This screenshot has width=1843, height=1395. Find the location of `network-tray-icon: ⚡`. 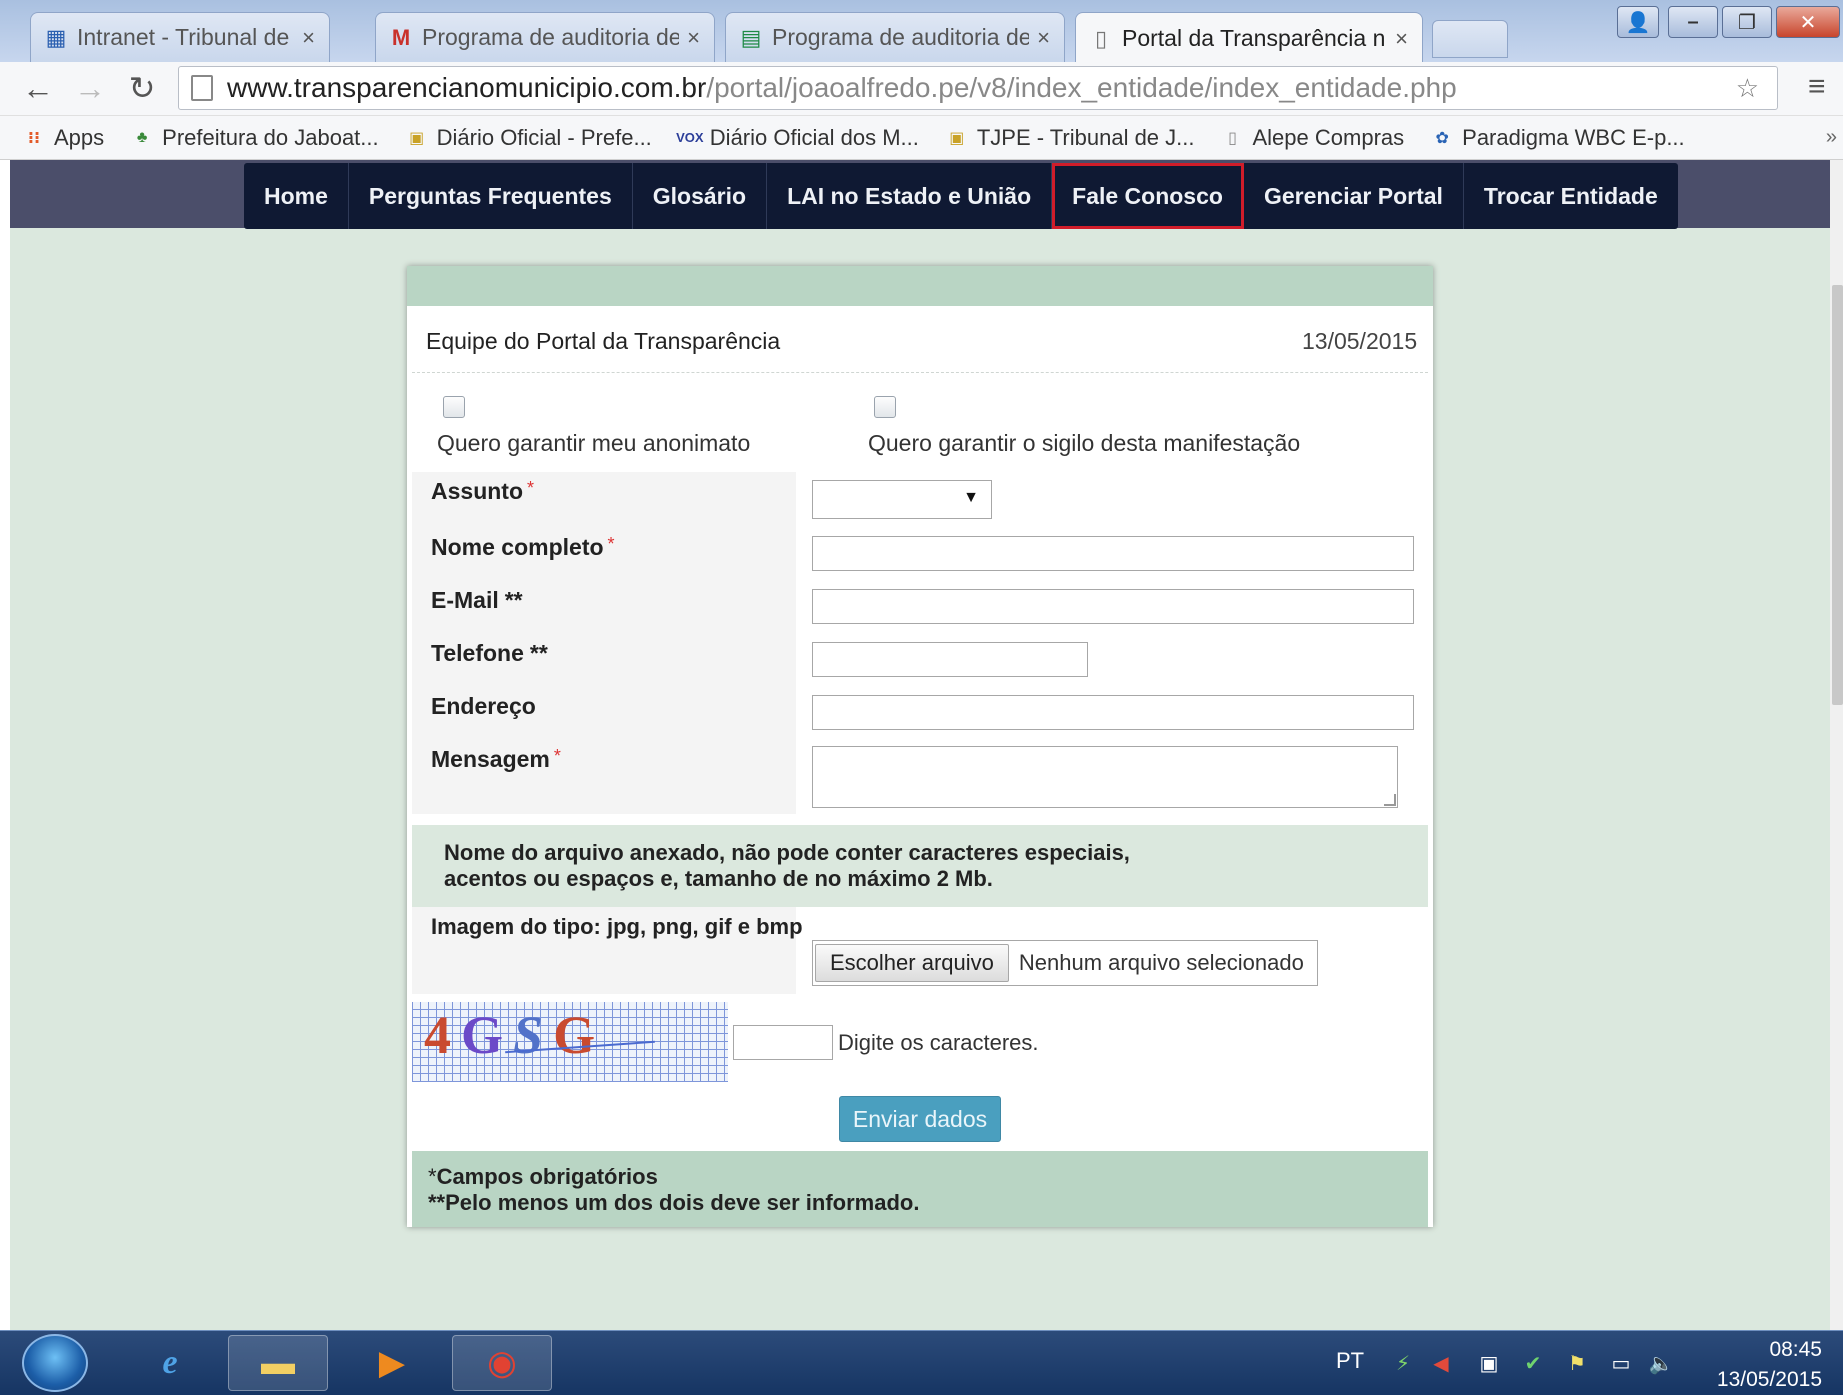

network-tray-icon: ⚡ is located at coordinates (1403, 1363).